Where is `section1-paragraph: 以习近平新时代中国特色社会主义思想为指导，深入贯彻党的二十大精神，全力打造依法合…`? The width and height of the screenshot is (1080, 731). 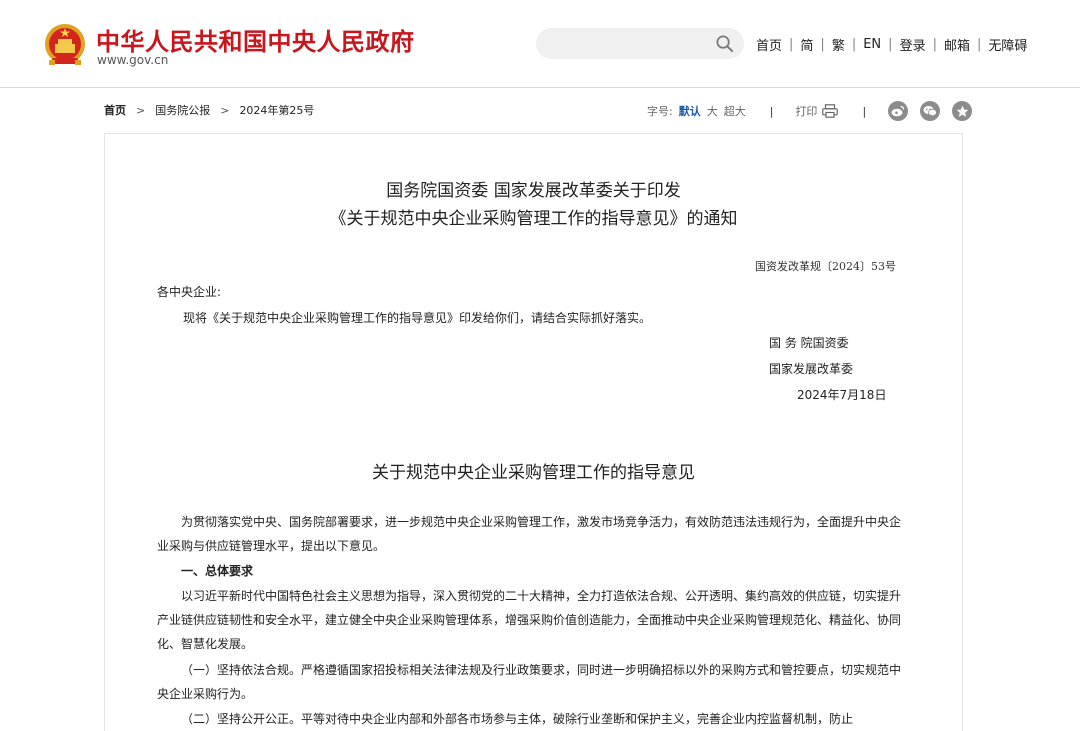
section1-paragraph: 以习近平新时代中国特色社会主义思想为指导，深入贯彻党的二十大精神，全力打造依法合… is located at coordinates (534, 620).